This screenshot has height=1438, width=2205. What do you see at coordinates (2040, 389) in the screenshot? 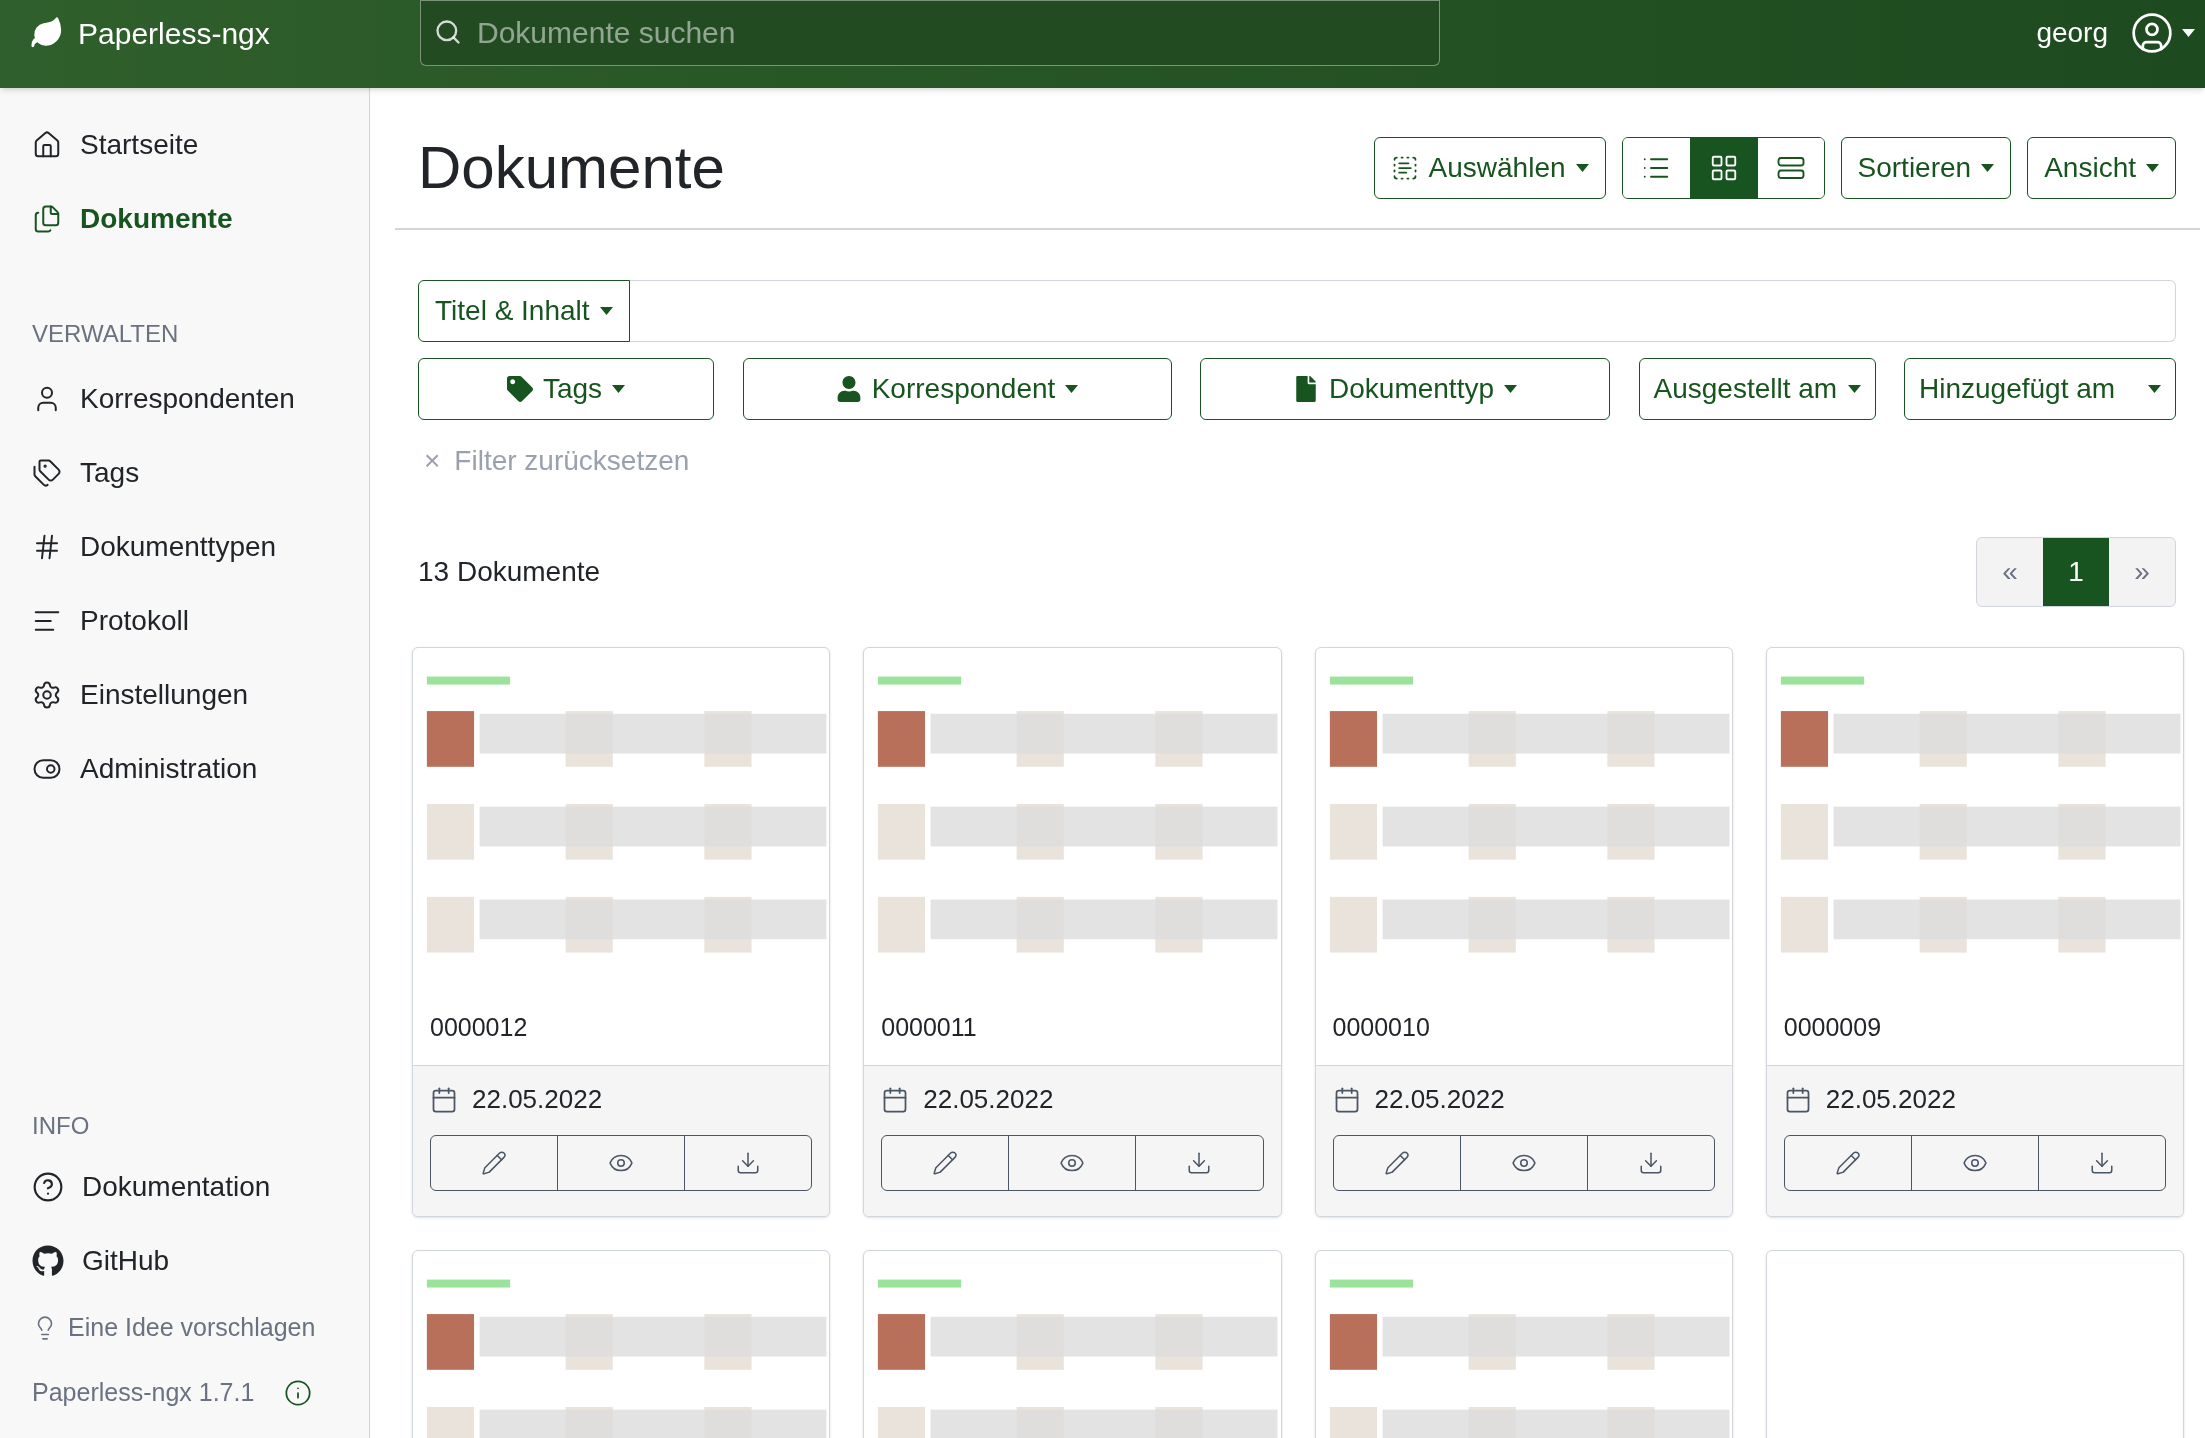
I see `filter-dropdown: Hinzugefügt am` at bounding box center [2040, 389].